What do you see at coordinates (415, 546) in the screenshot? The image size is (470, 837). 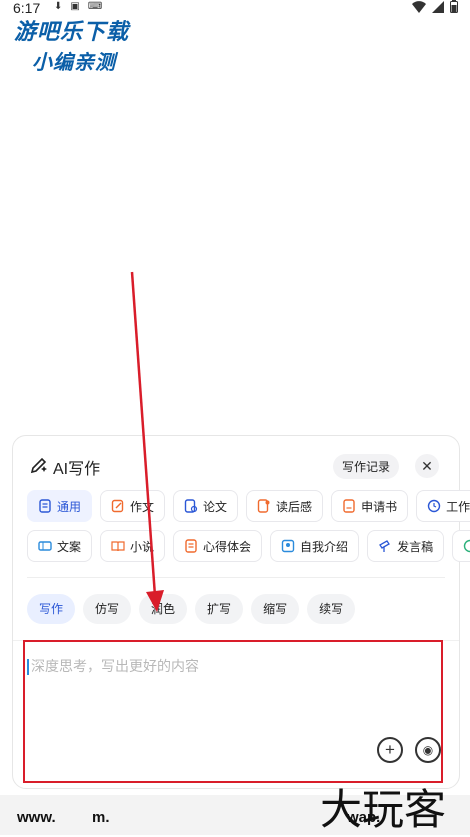 I see `chip-label: 发言稿` at bounding box center [415, 546].